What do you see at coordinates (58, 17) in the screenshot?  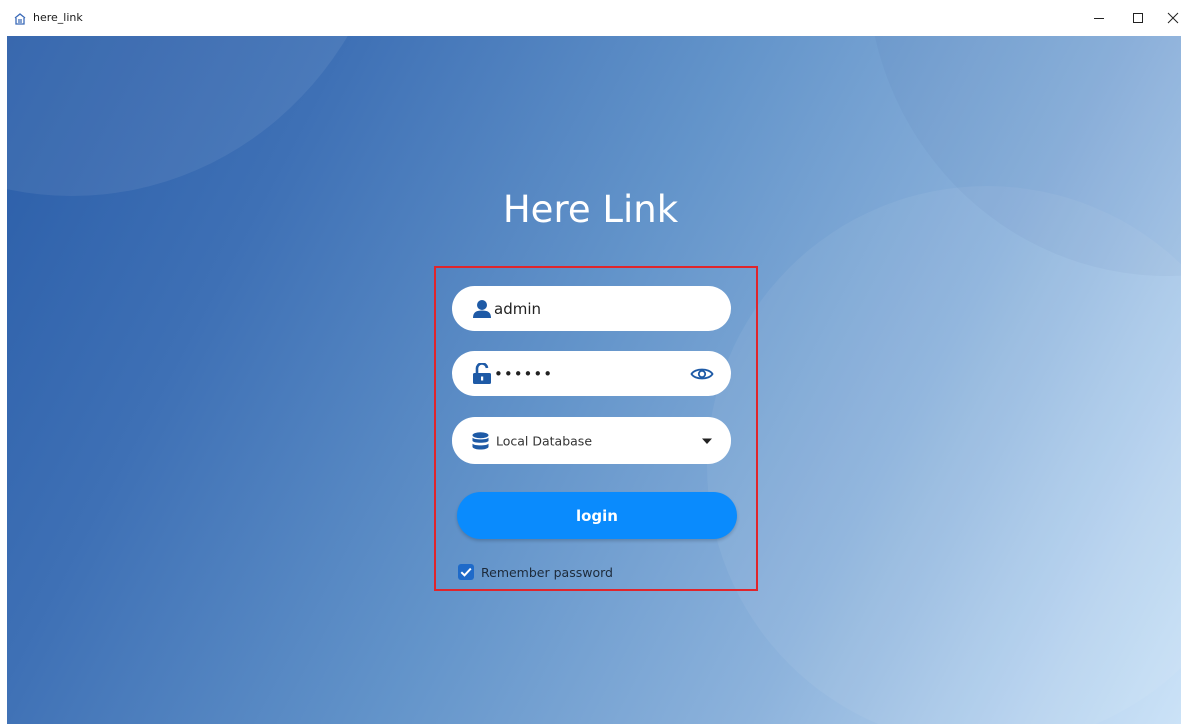 I see `window-title: here_link` at bounding box center [58, 17].